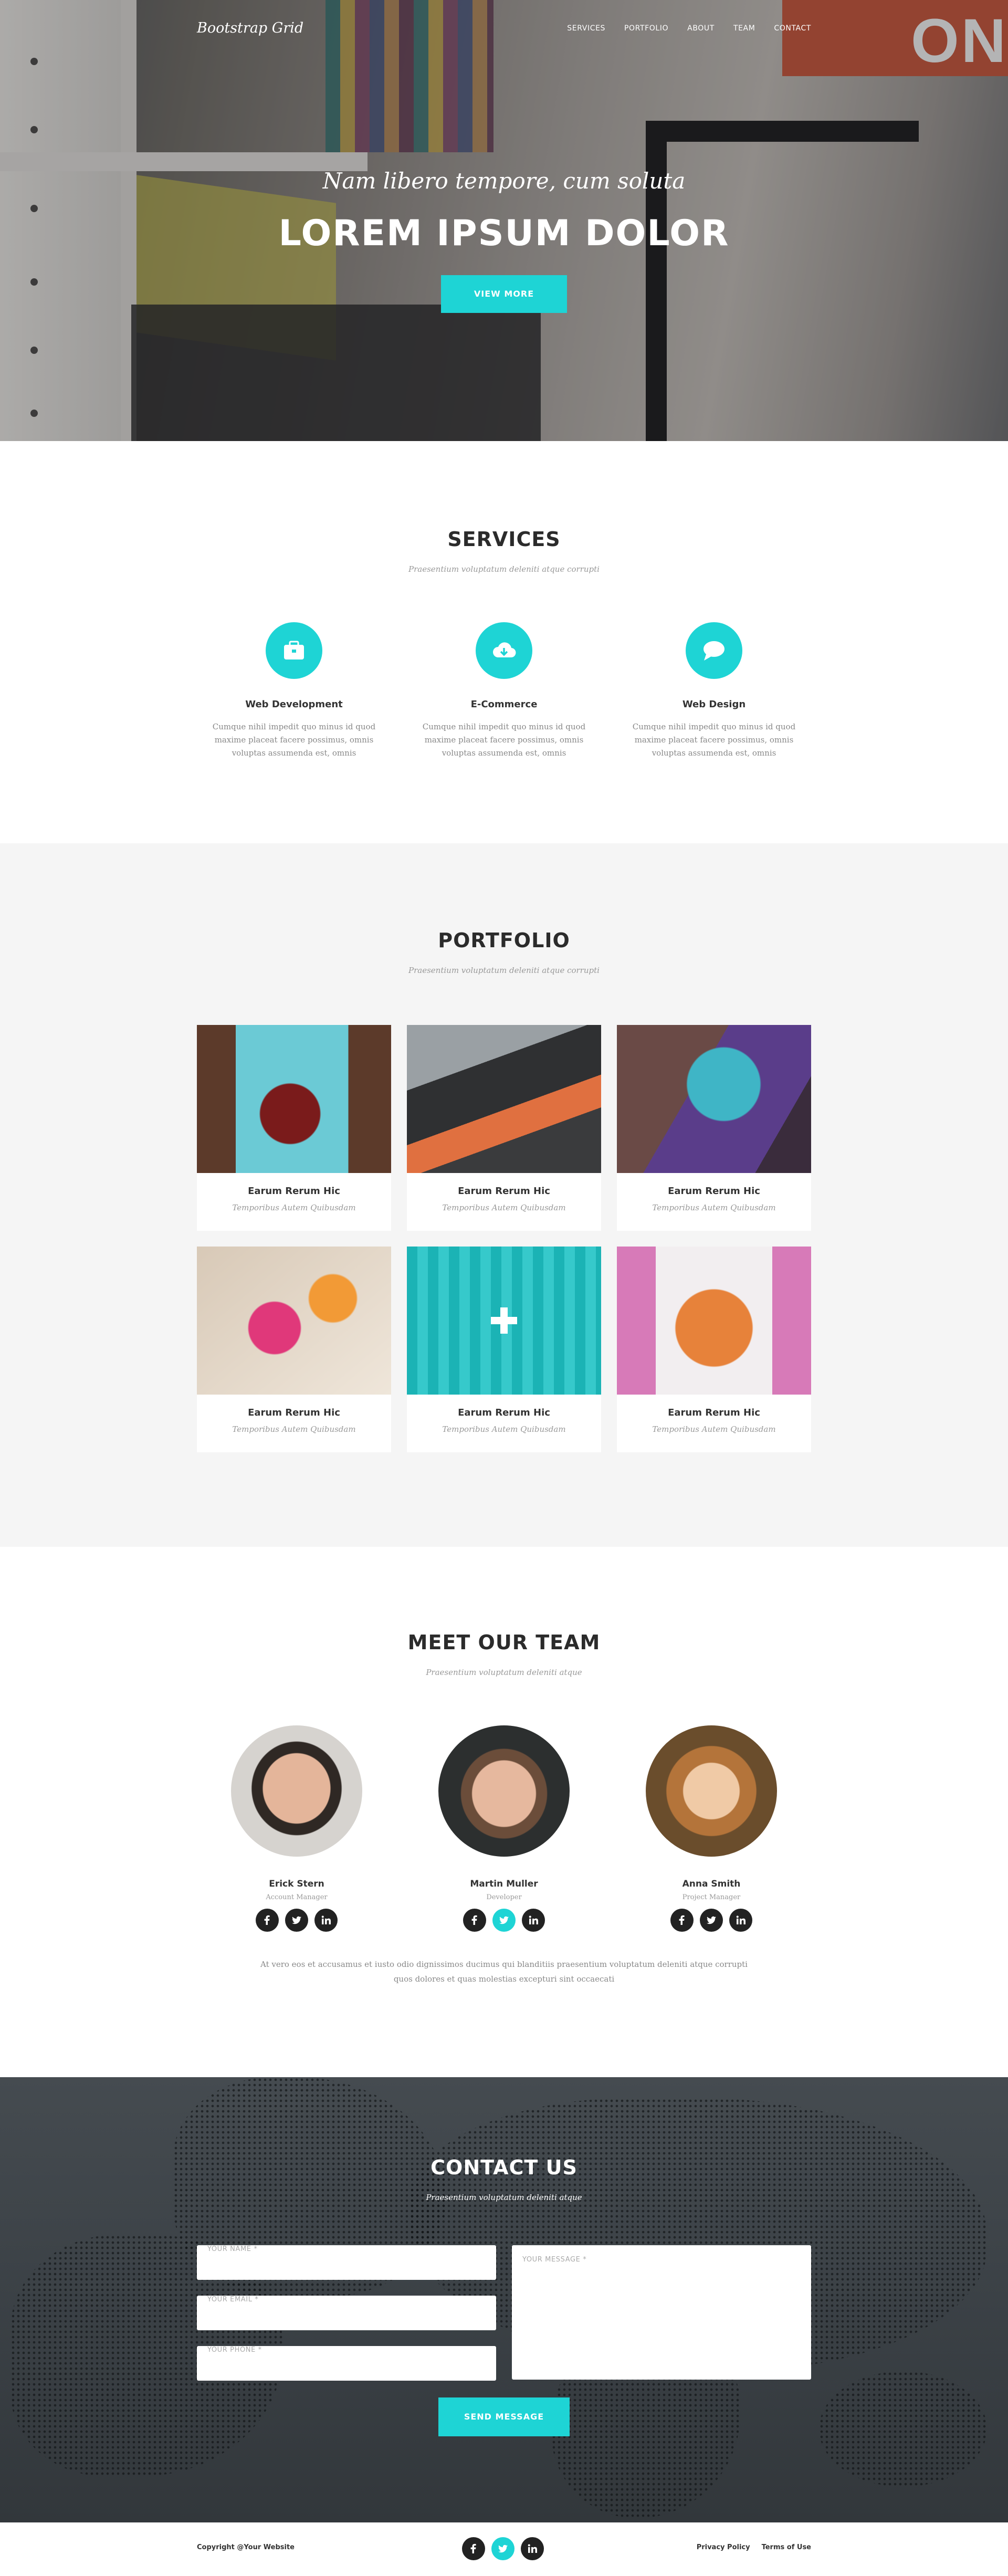  Describe the element at coordinates (504, 181) in the screenshot. I see `hero-subtitle: Nam libero tempore, cum soluta` at that location.